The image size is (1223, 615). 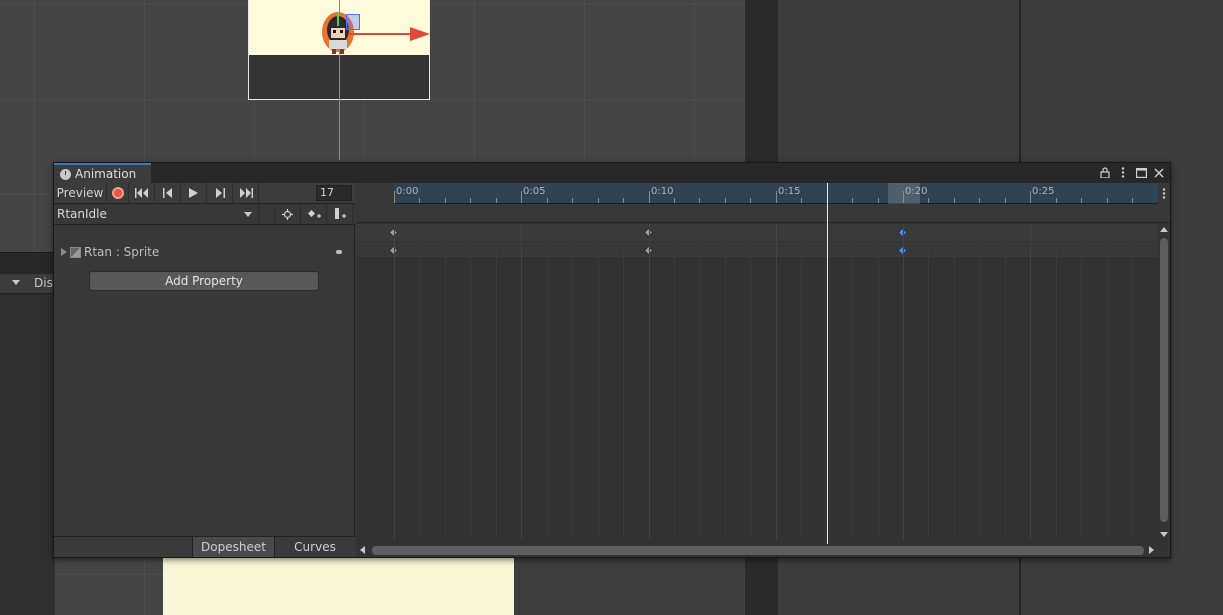 I want to click on next-key-button, so click(x=220, y=193).